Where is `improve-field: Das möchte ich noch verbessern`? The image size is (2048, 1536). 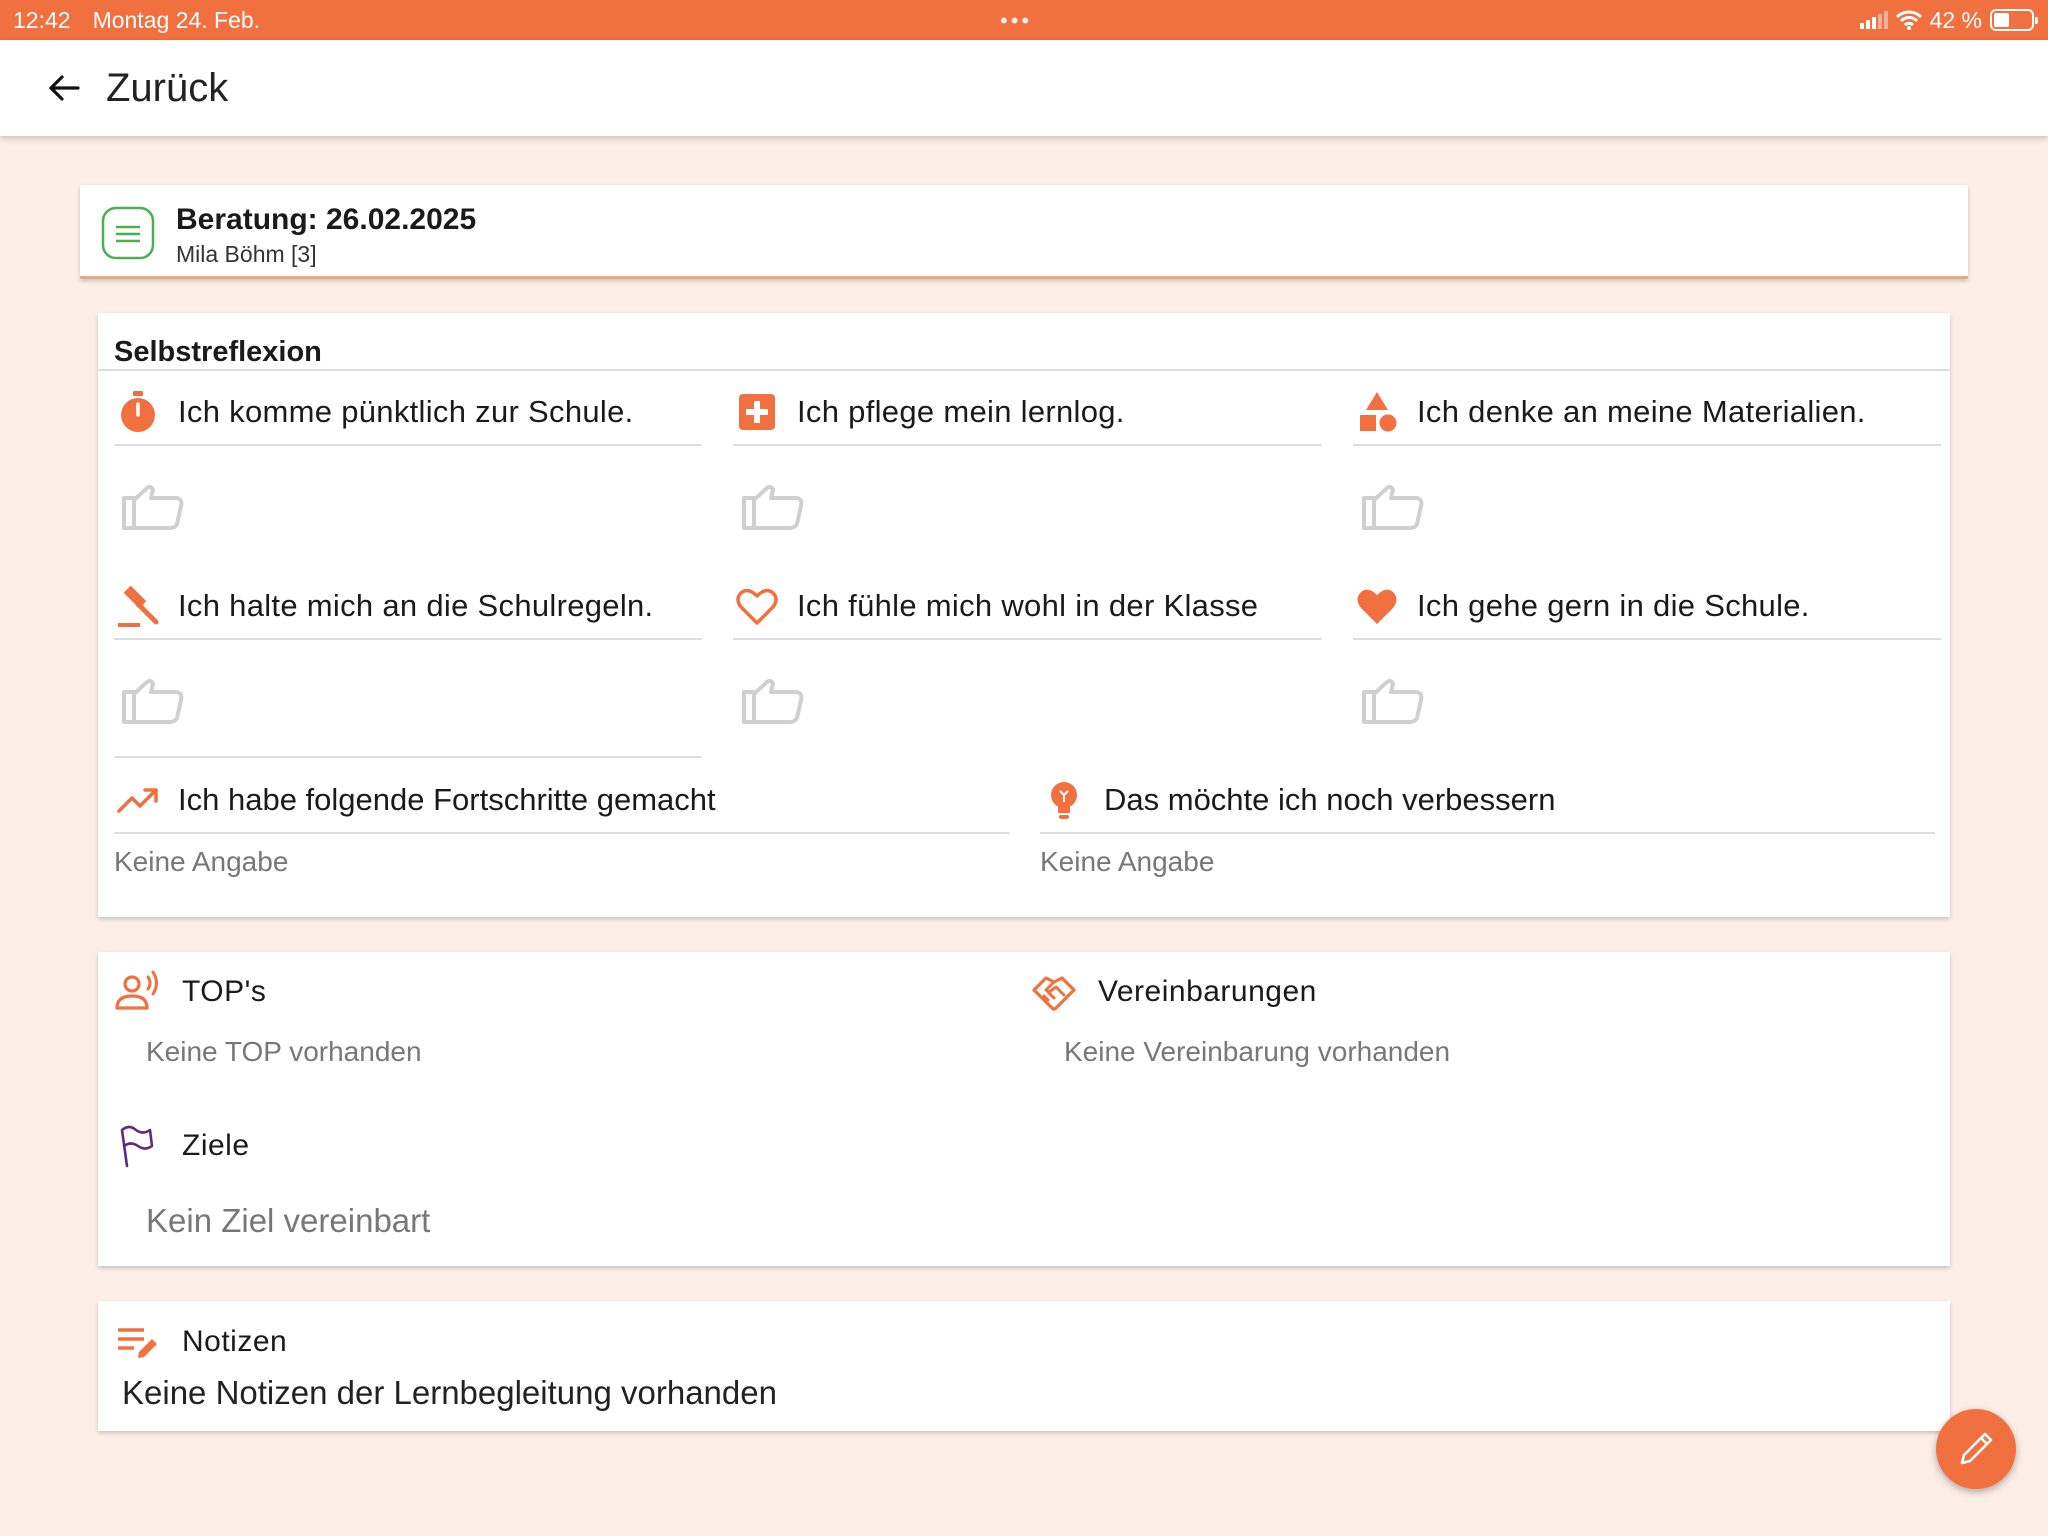 improve-field: Das möchte ich noch verbessern is located at coordinates (1487, 798).